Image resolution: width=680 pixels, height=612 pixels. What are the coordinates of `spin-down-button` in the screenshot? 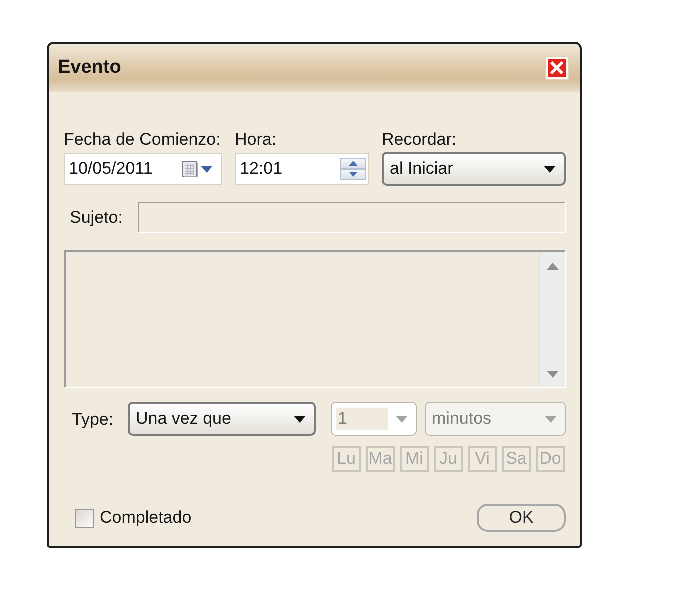 It's located at (353, 174).